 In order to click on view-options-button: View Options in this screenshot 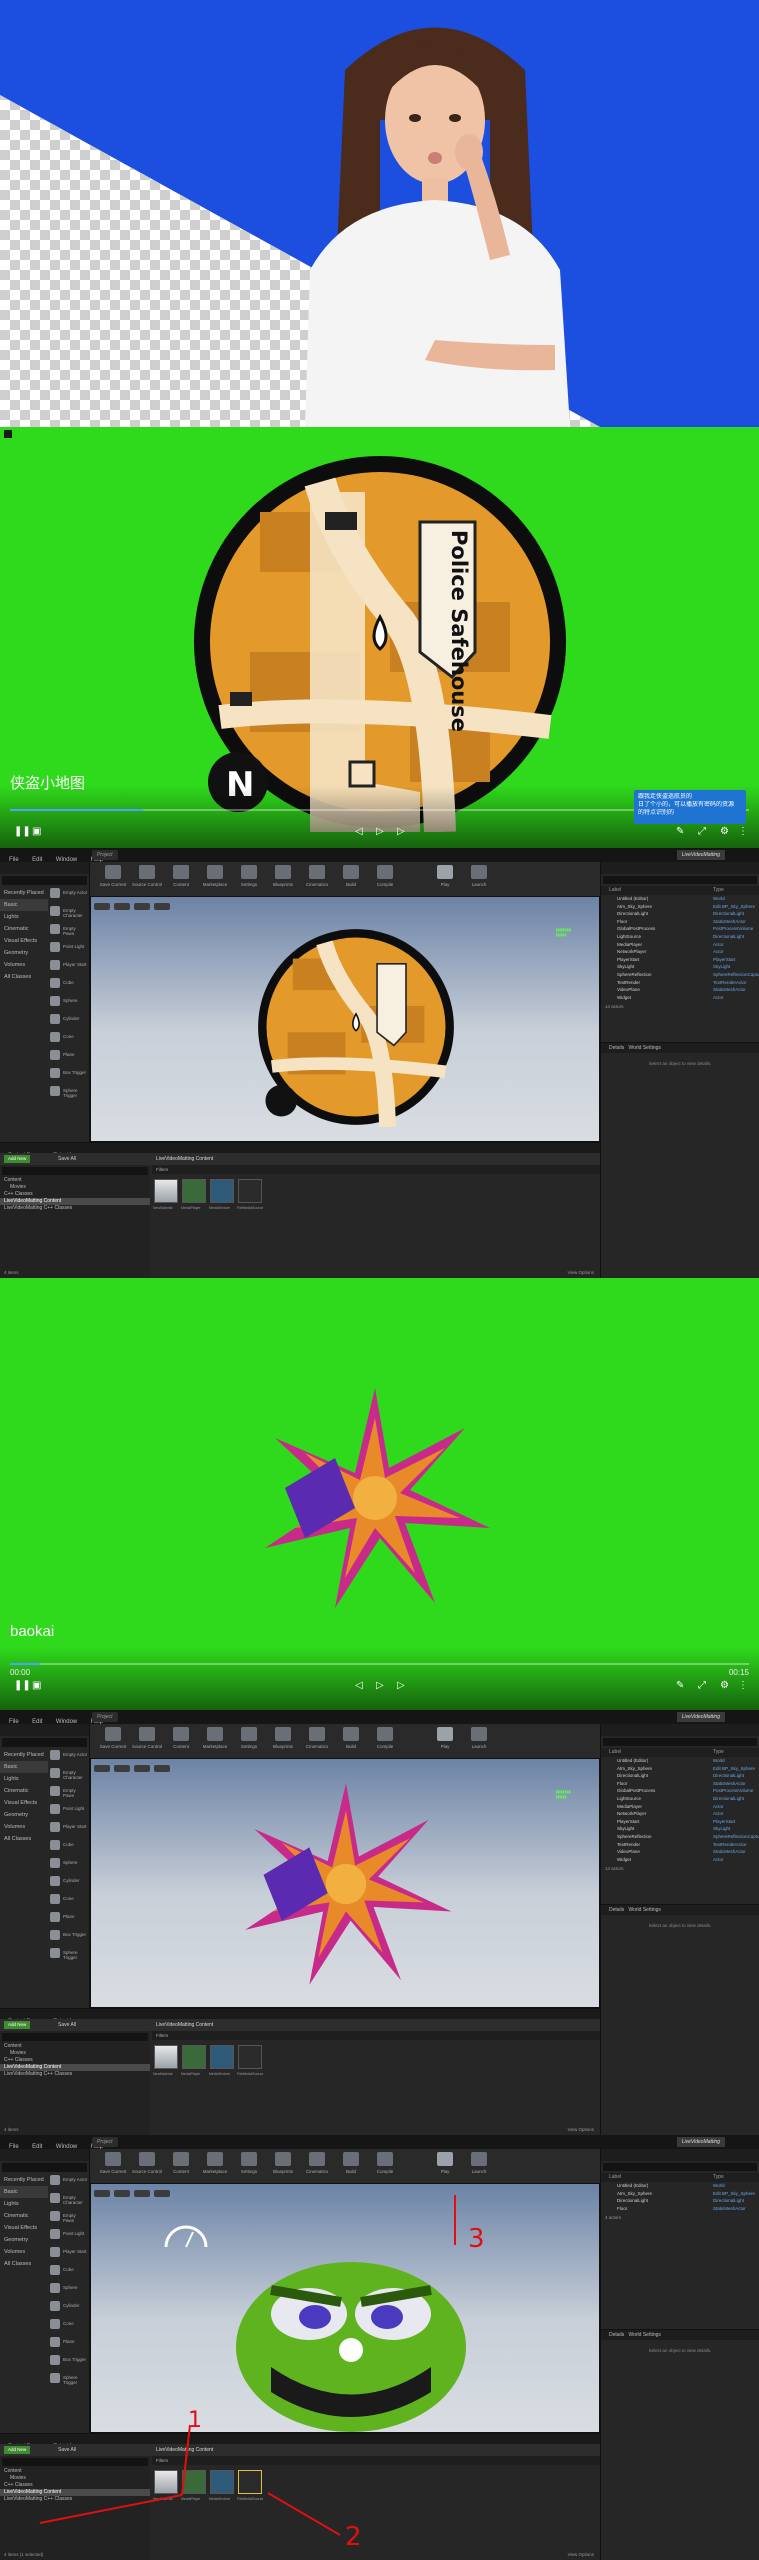, I will do `click(581, 1272)`.